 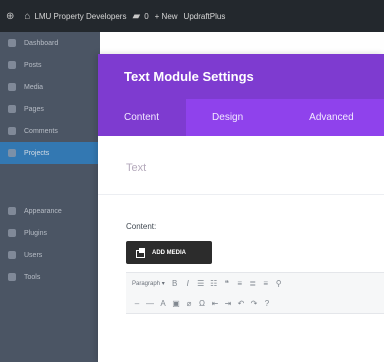 I want to click on pages-icon, so click(x=12, y=109).